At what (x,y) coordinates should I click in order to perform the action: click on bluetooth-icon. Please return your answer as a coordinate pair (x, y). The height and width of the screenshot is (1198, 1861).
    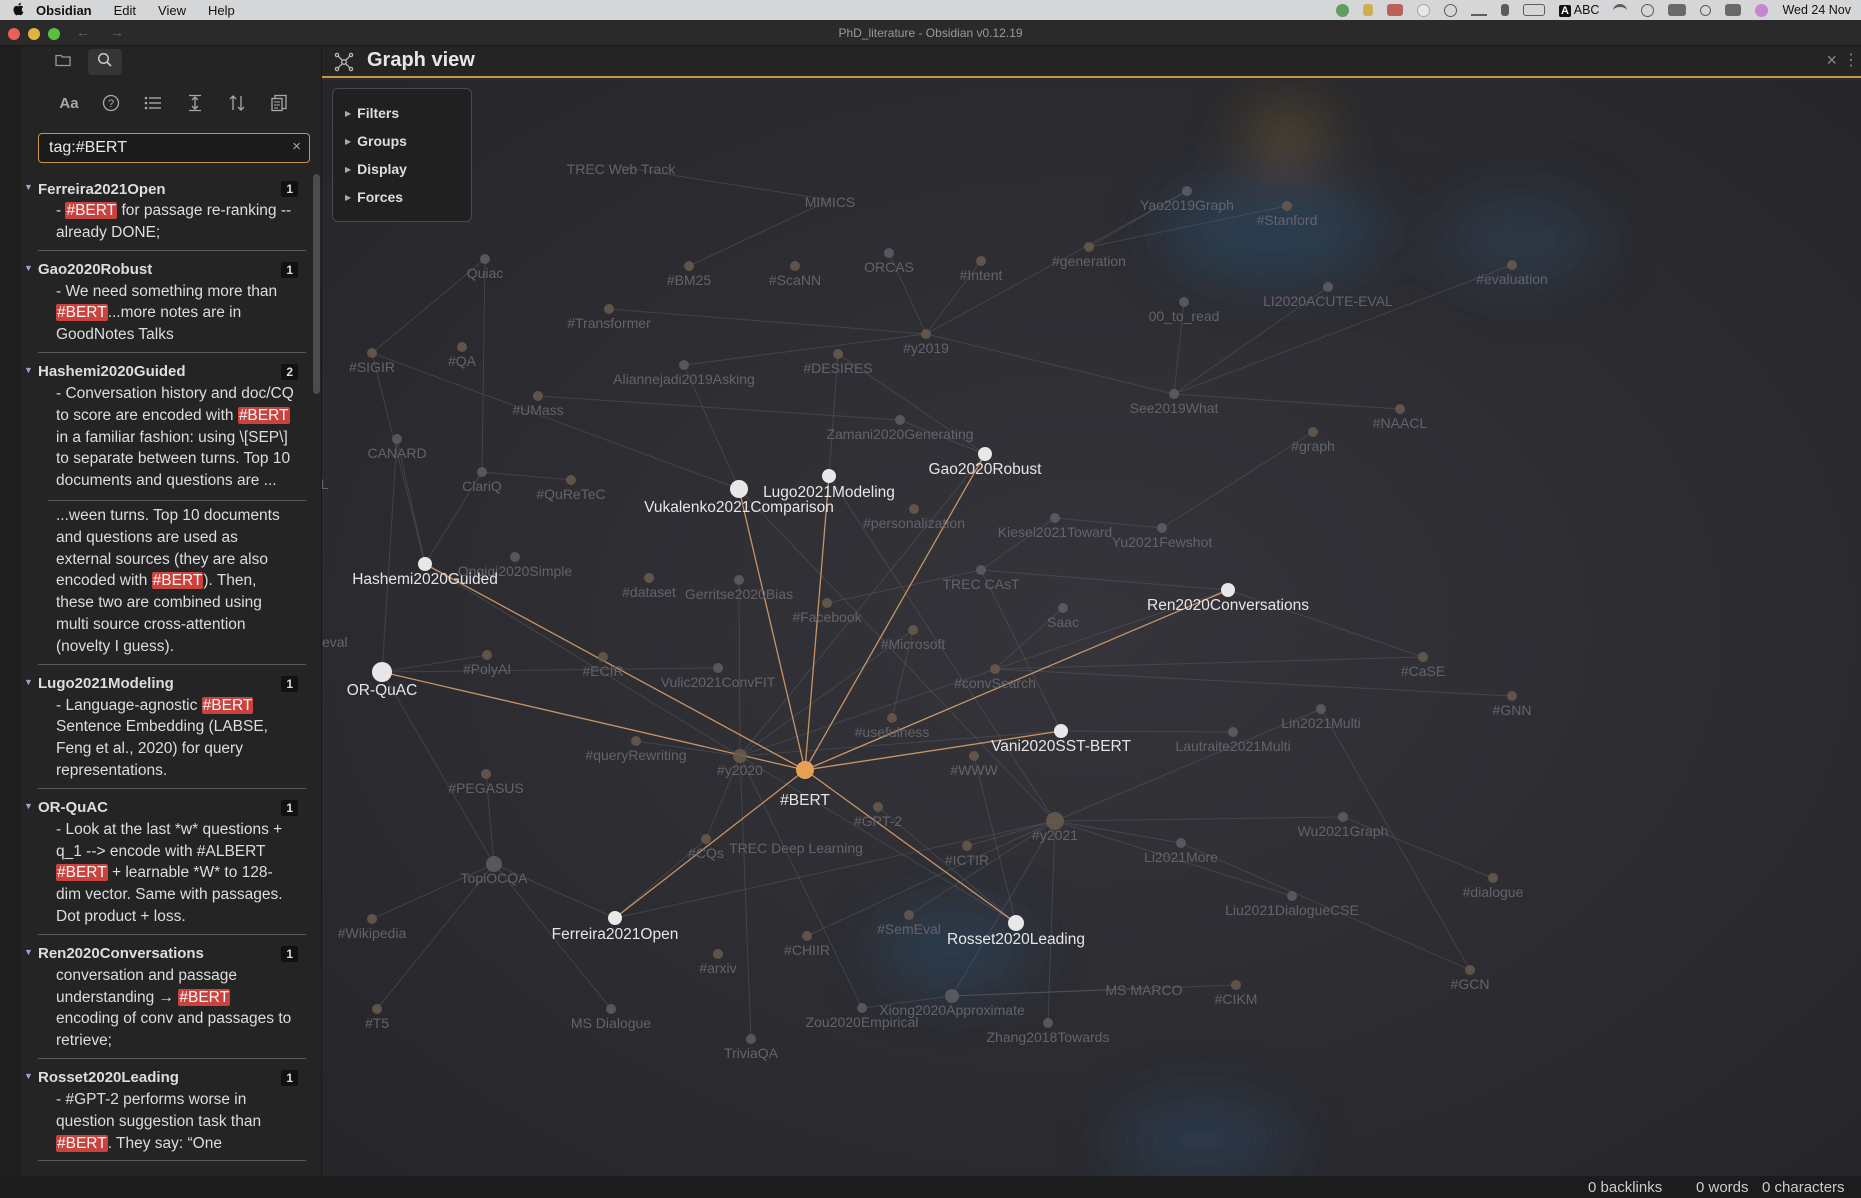
    Looking at the image, I should click on (1504, 10).